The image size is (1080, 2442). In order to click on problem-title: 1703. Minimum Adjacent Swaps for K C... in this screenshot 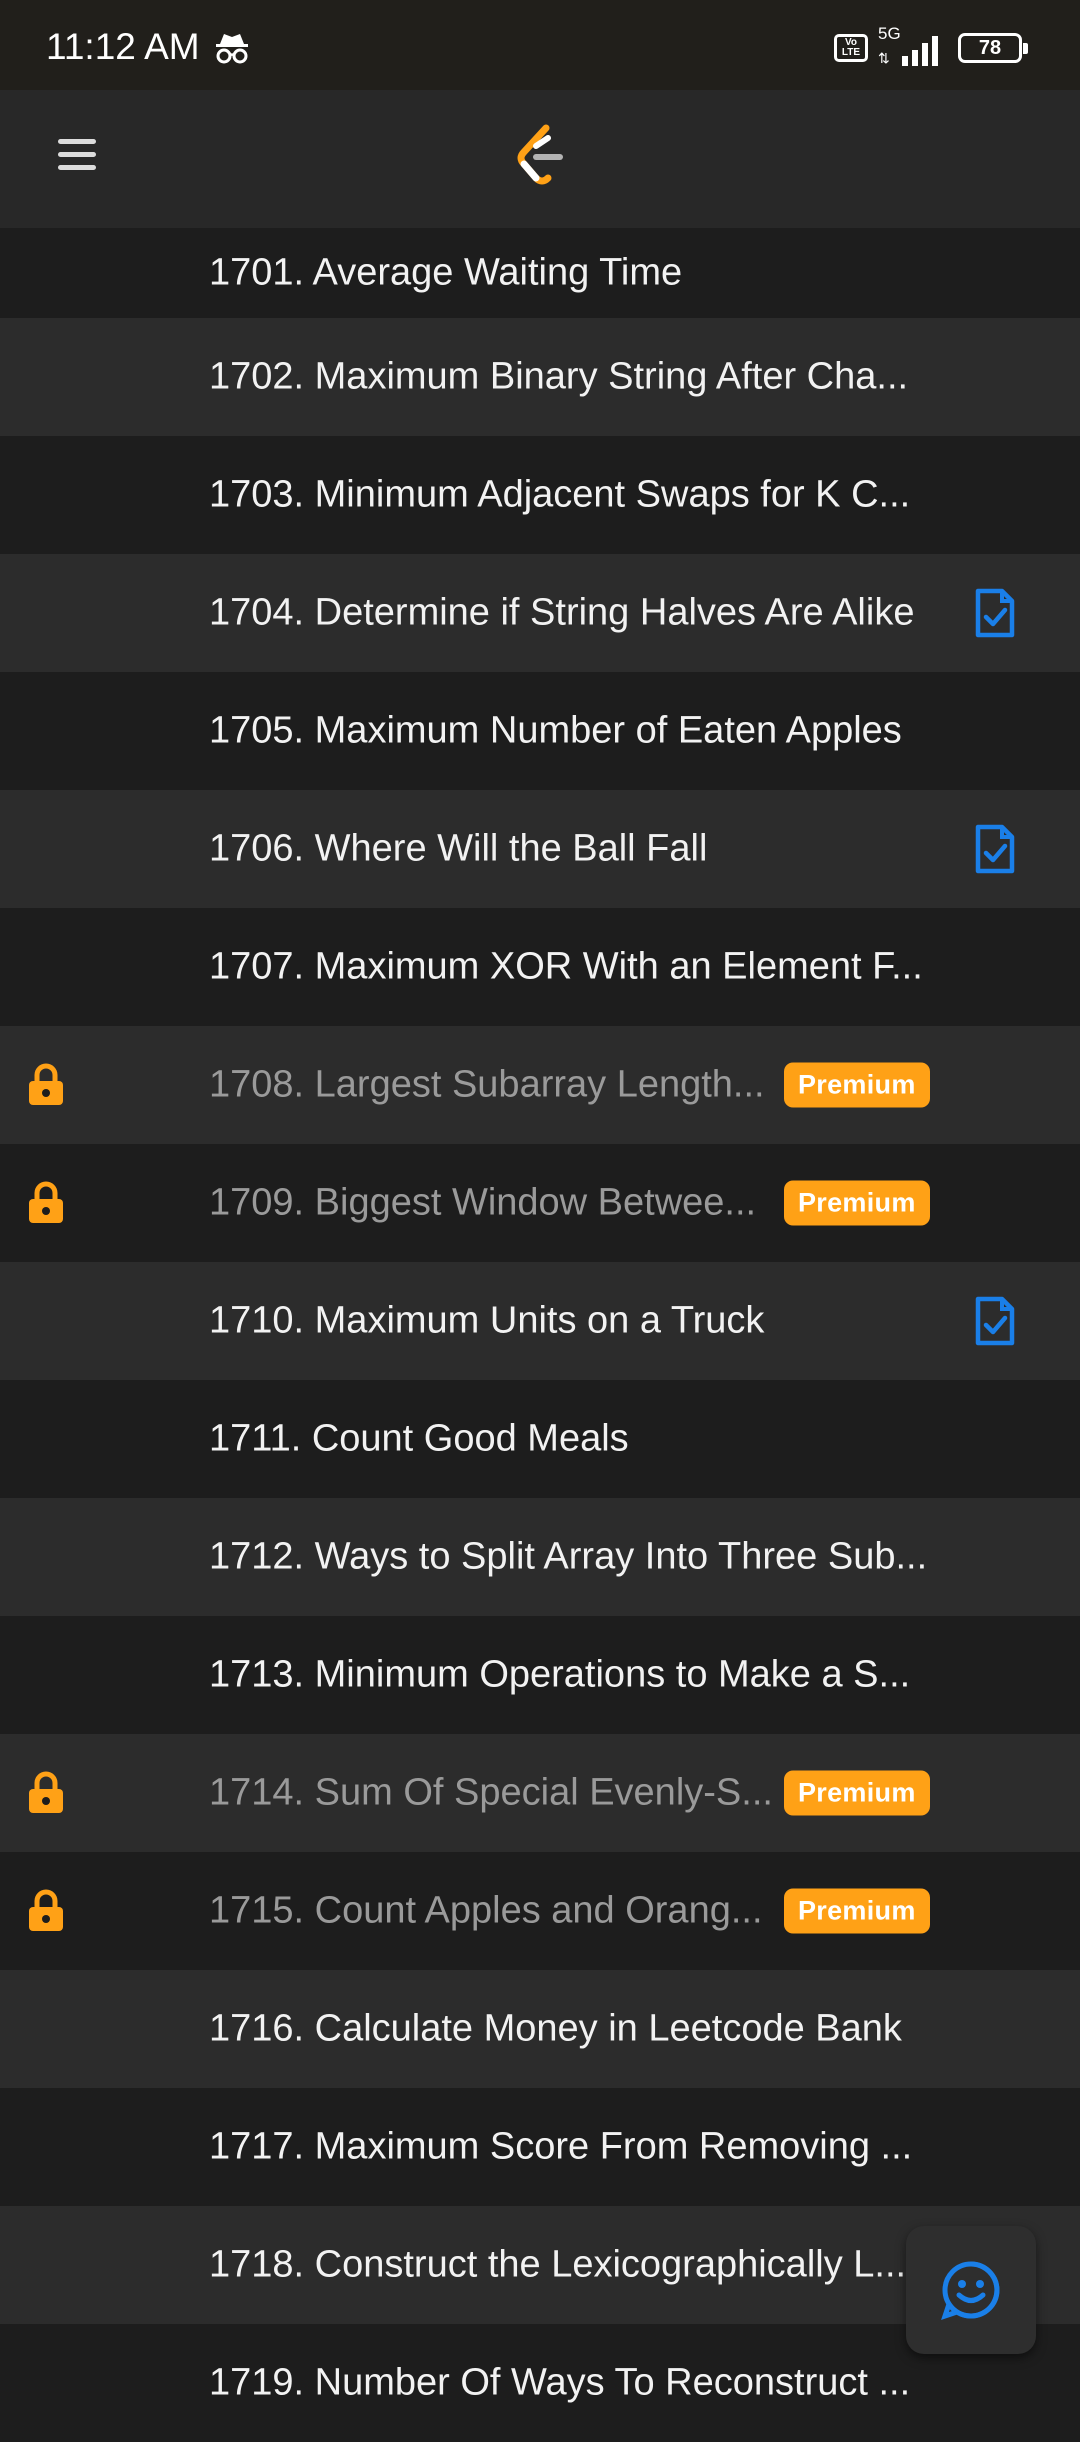, I will do `click(560, 494)`.